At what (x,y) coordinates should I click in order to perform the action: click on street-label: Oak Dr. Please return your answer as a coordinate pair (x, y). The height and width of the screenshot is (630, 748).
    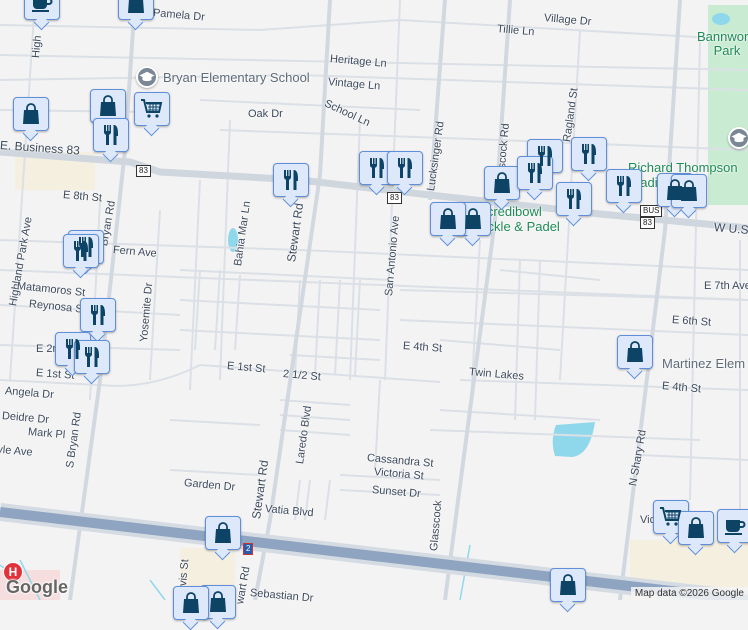
    Looking at the image, I should click on (265, 114).